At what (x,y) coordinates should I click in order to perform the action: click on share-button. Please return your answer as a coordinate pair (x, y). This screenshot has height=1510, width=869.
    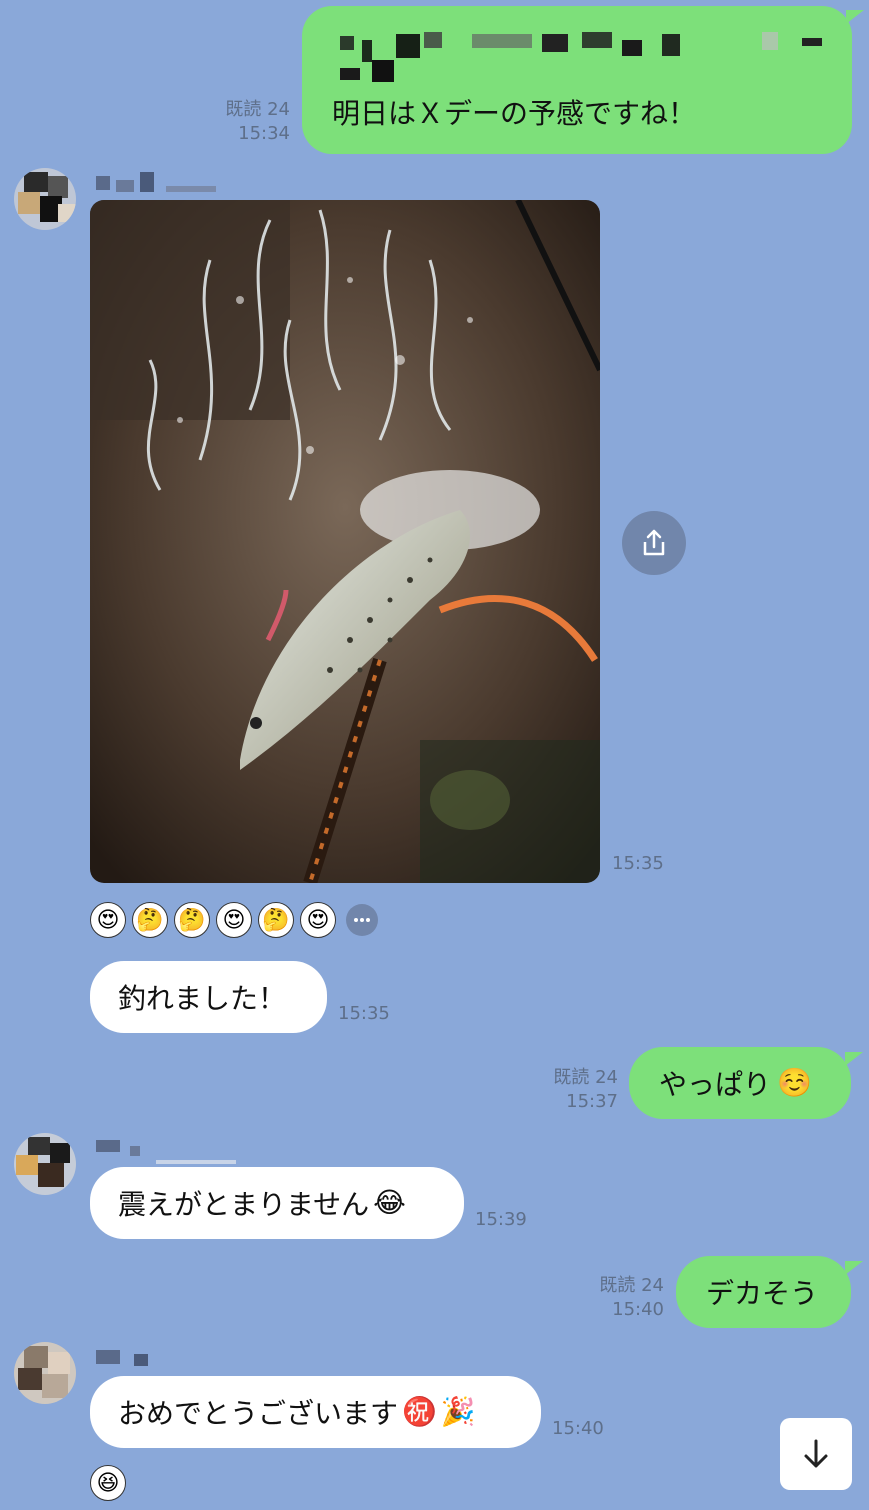
    Looking at the image, I should click on (654, 543).